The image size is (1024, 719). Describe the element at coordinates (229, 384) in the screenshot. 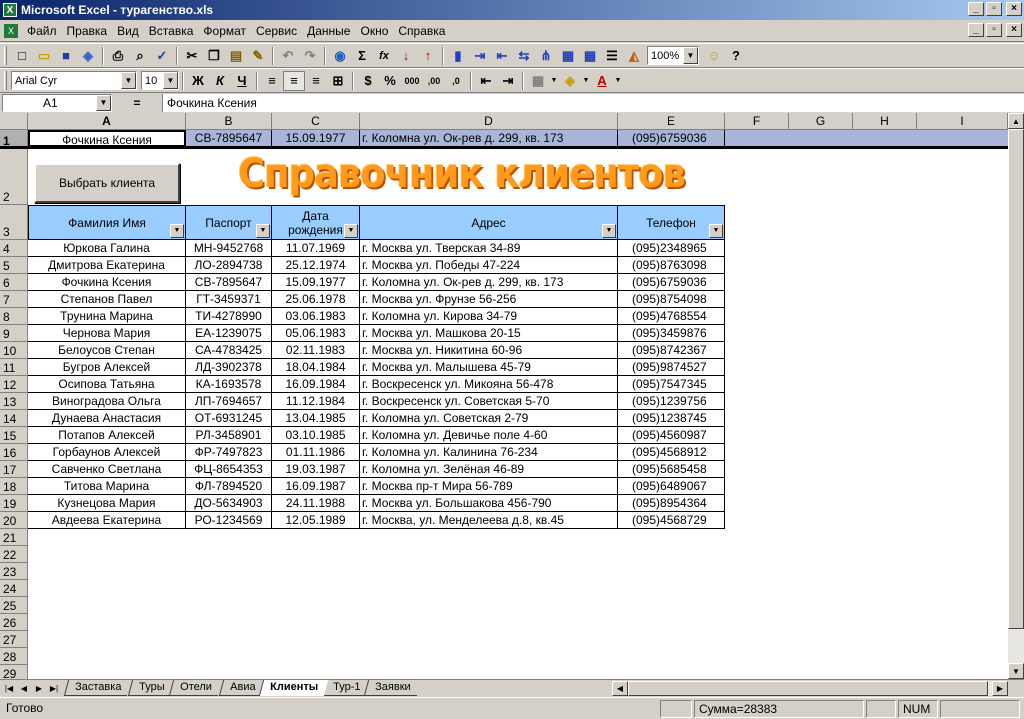

I see `cell-passport: КА-1693578` at that location.